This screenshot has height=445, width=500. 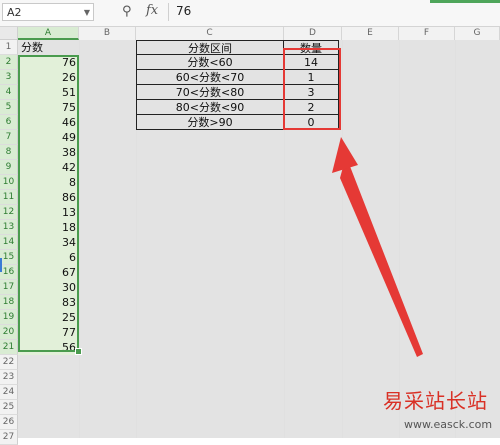 What do you see at coordinates (435, 401) in the screenshot?
I see `watermark-text: 易采站长站` at bounding box center [435, 401].